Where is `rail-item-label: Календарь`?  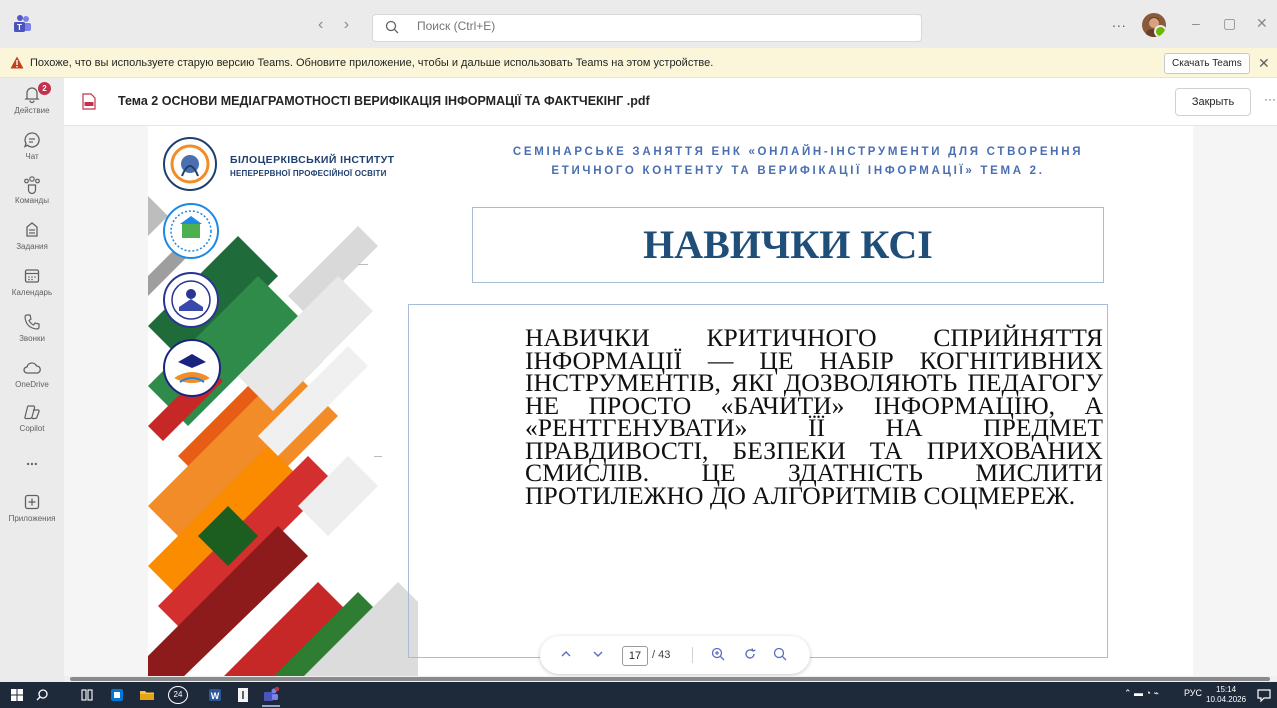
rail-item-label: Календарь is located at coordinates (32, 292).